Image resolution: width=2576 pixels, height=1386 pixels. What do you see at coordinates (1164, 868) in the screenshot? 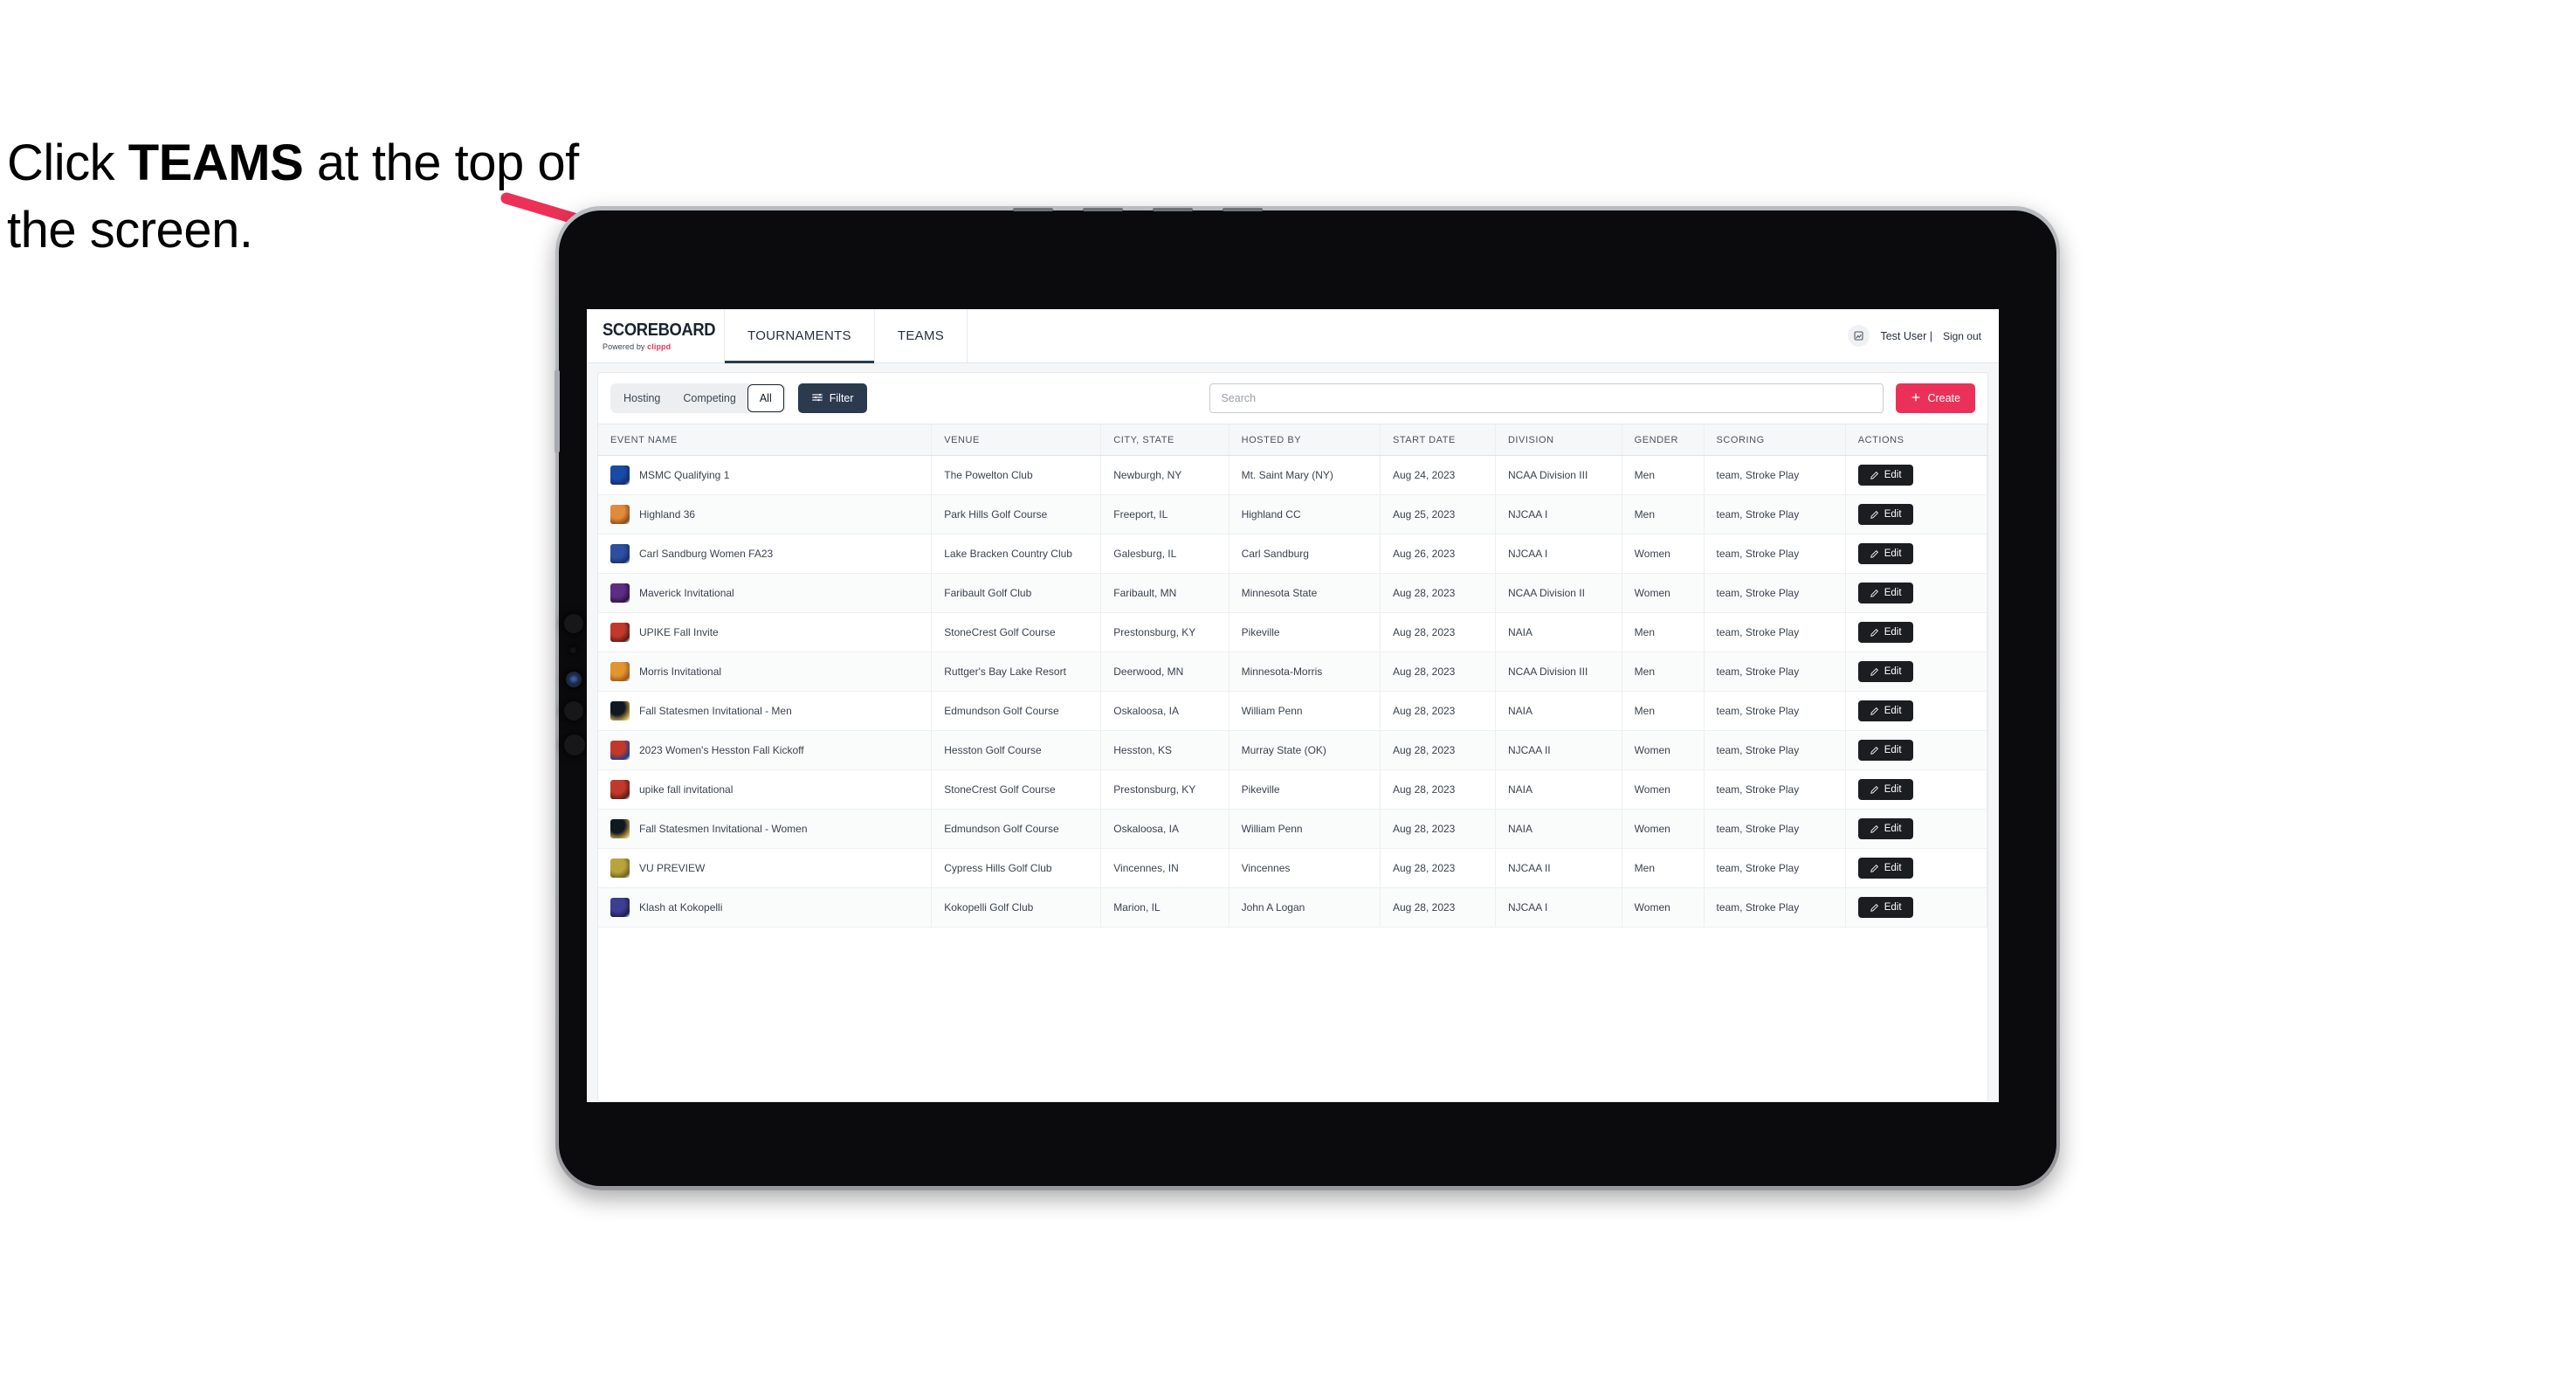
I see `cell-city-state: Vincennes, IN` at bounding box center [1164, 868].